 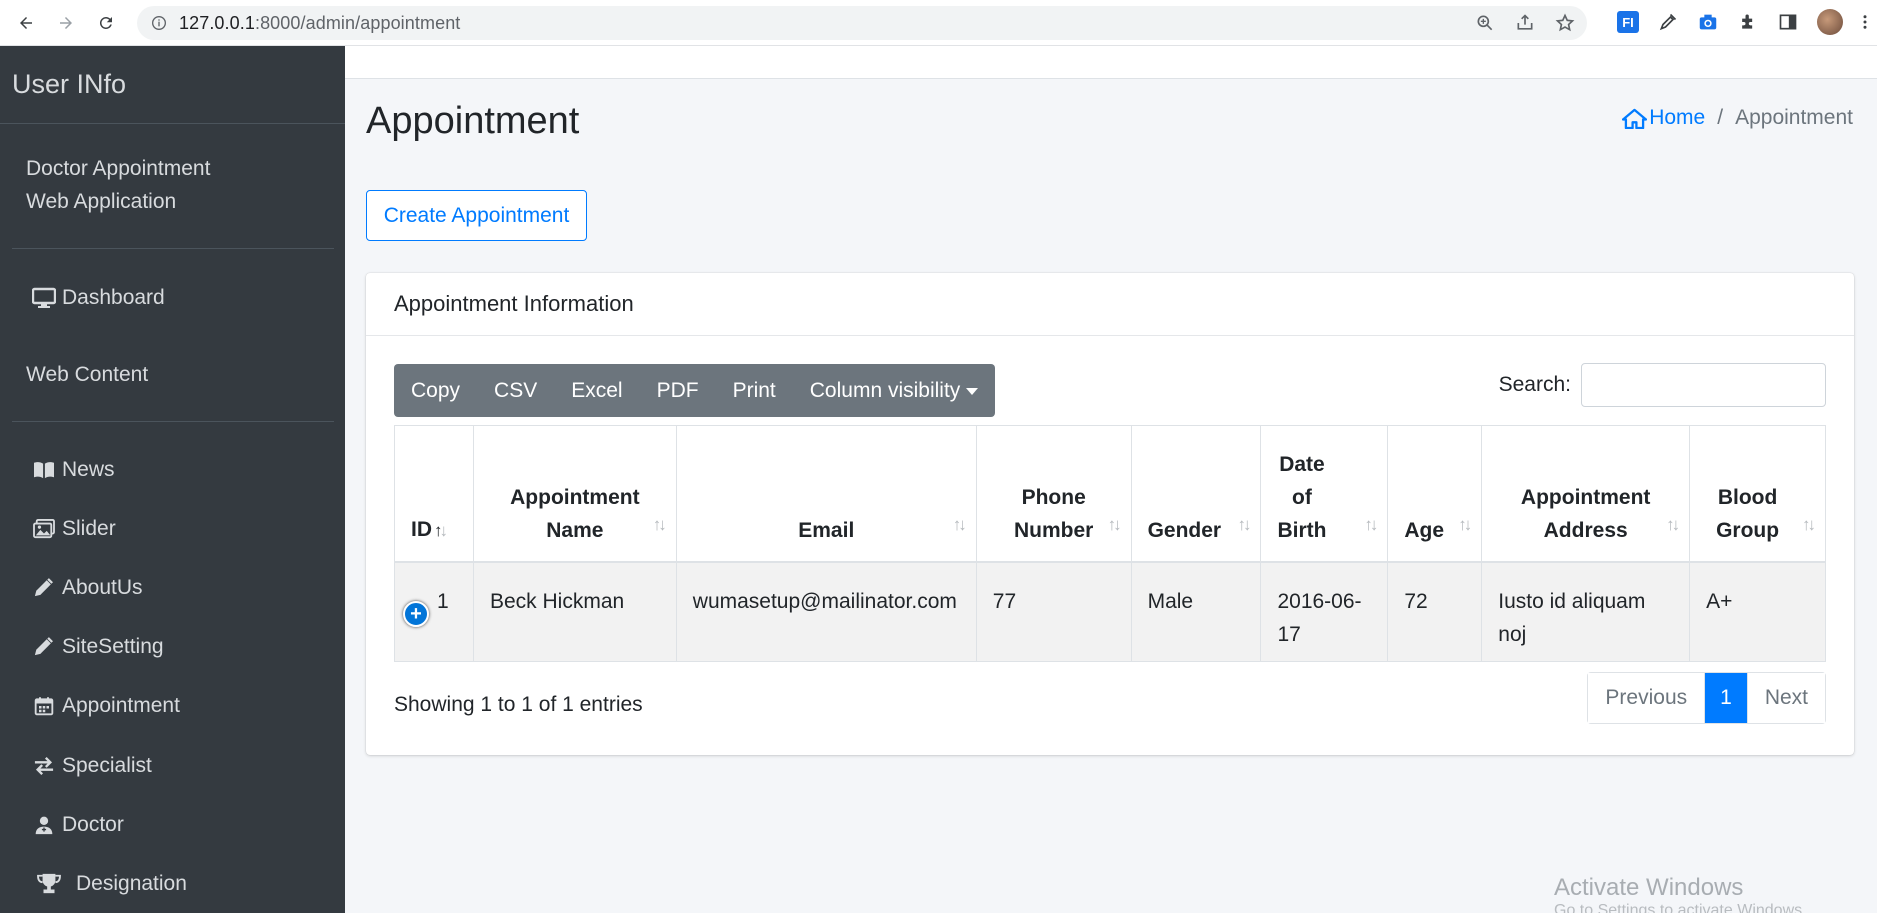 I want to click on back-arrow-icon, so click(x=26, y=23).